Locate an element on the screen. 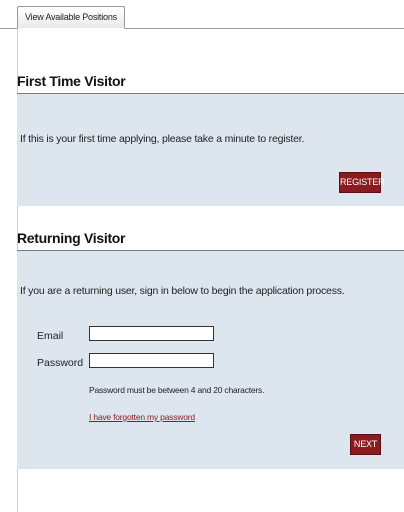  tab-view-available-positions: View Available Positions is located at coordinates (71, 17).